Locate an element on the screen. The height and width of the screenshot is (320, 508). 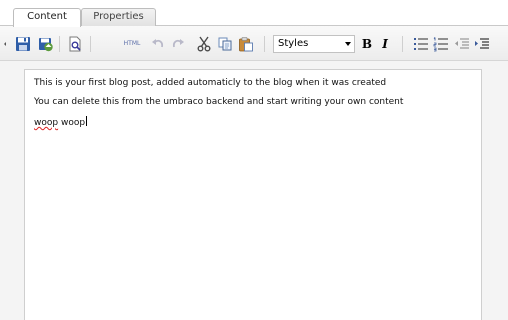
outdent-icon is located at coordinates (462, 44).